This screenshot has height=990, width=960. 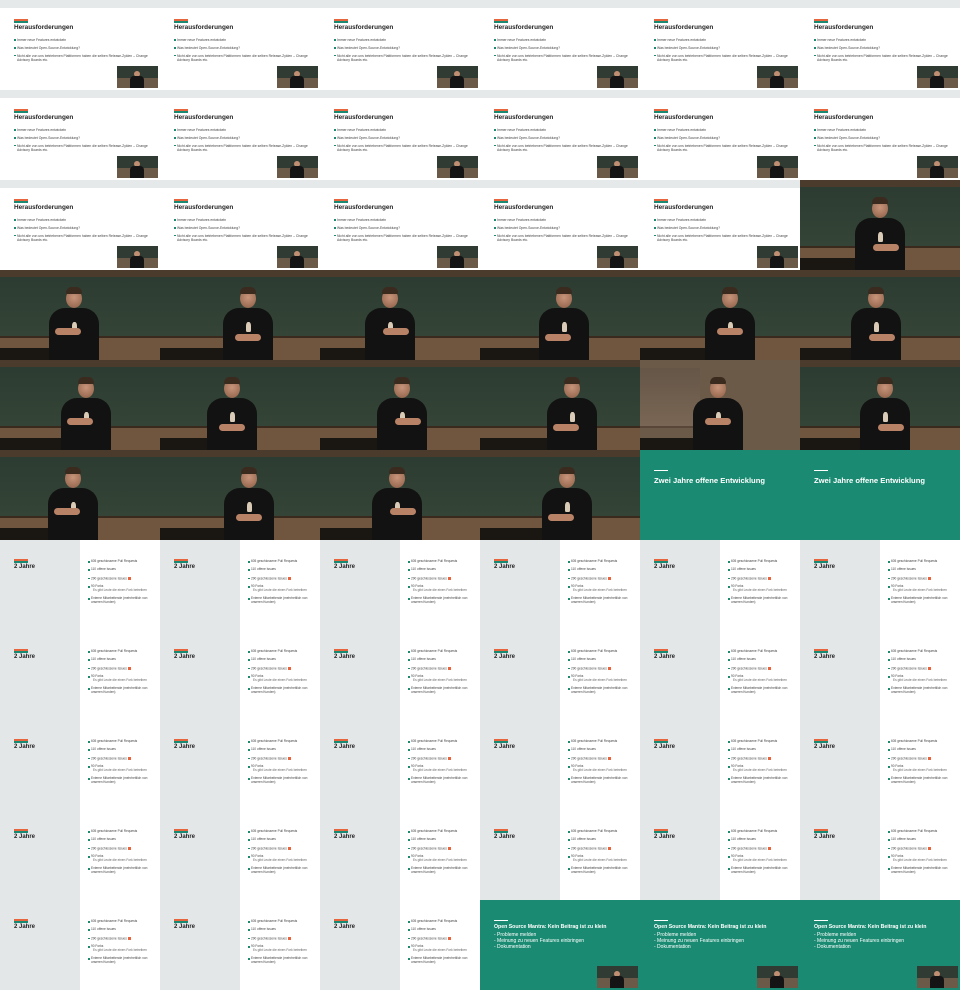 What do you see at coordinates (560, 405) in the screenshot?
I see `speaker-camera-frame` at bounding box center [560, 405].